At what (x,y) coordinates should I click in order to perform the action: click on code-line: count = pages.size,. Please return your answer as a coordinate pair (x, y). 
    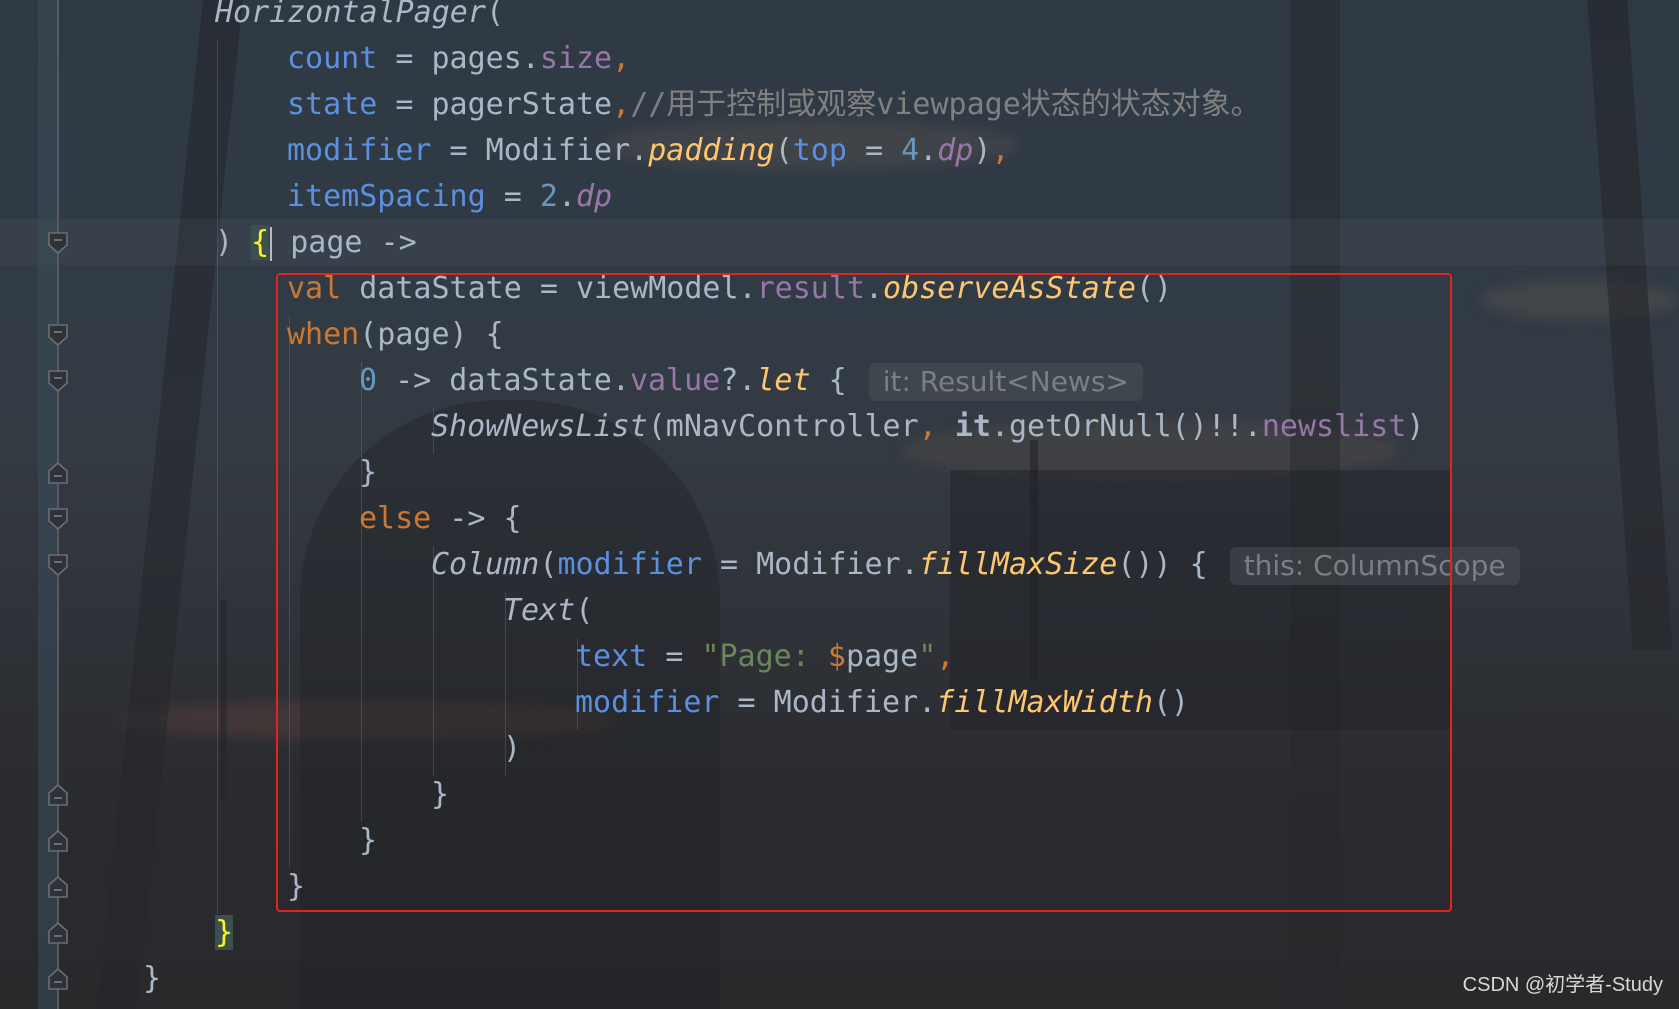
    Looking at the image, I should click on (458, 59).